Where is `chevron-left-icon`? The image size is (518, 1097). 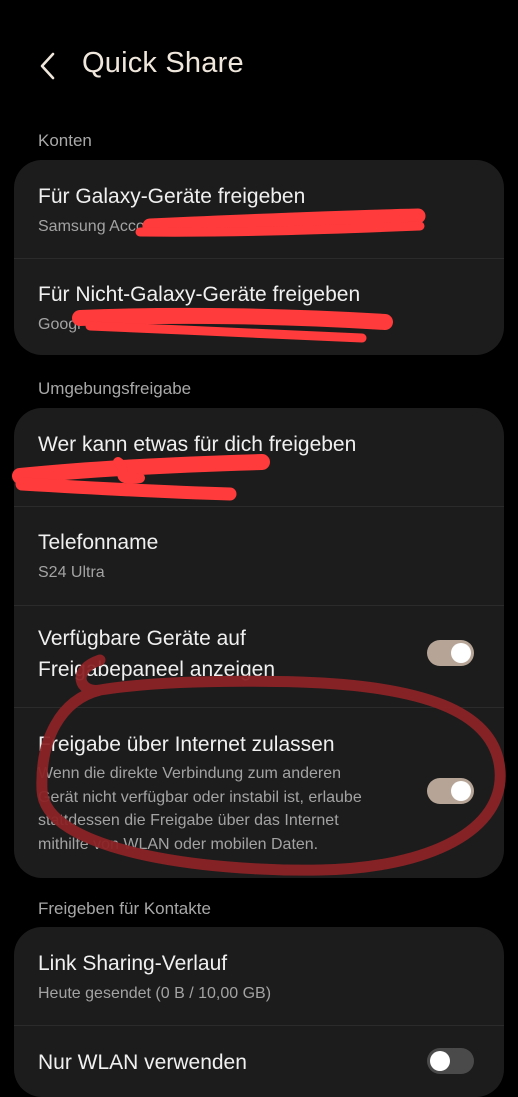 chevron-left-icon is located at coordinates (47, 66).